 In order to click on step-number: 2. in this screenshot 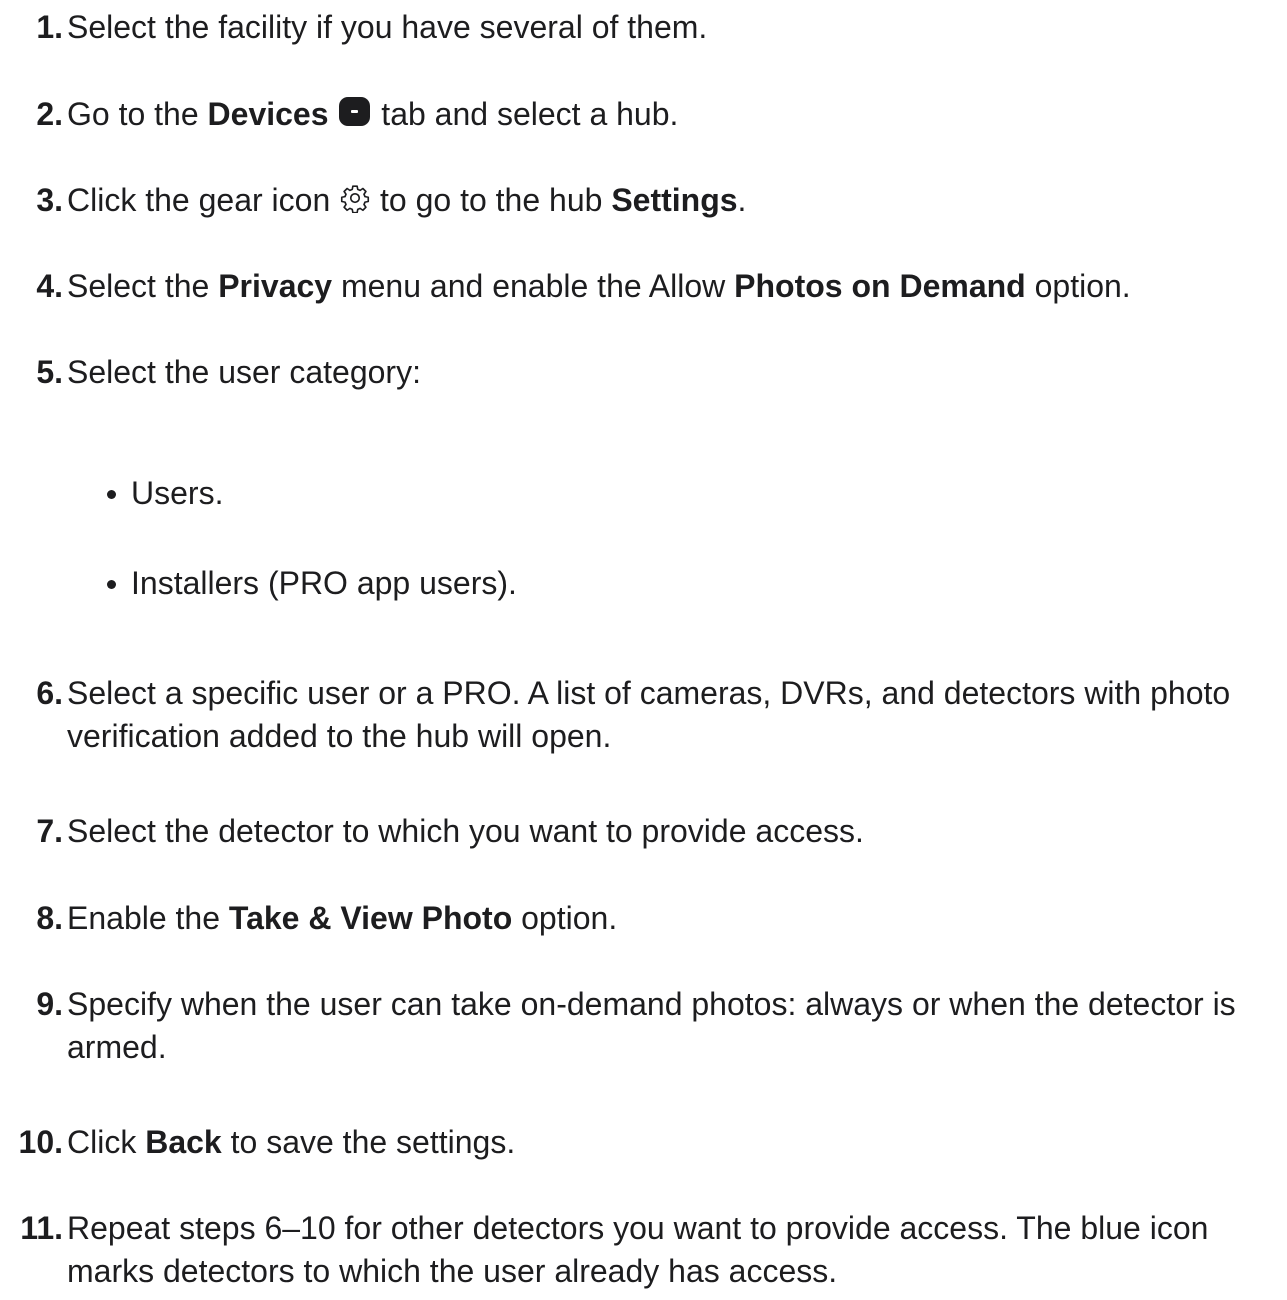, I will do `click(49, 114)`.